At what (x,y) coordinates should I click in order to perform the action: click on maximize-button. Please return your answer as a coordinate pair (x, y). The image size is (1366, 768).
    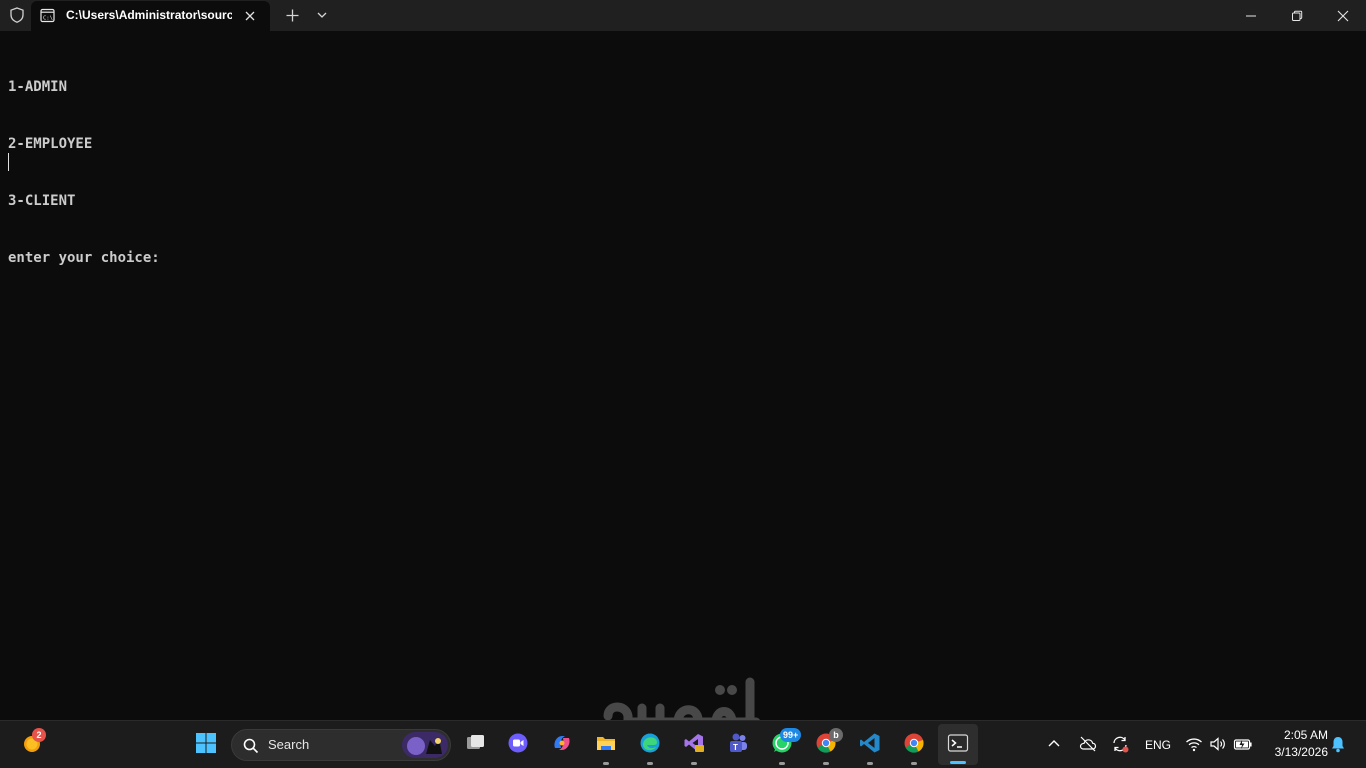
    Looking at the image, I should click on (1297, 15).